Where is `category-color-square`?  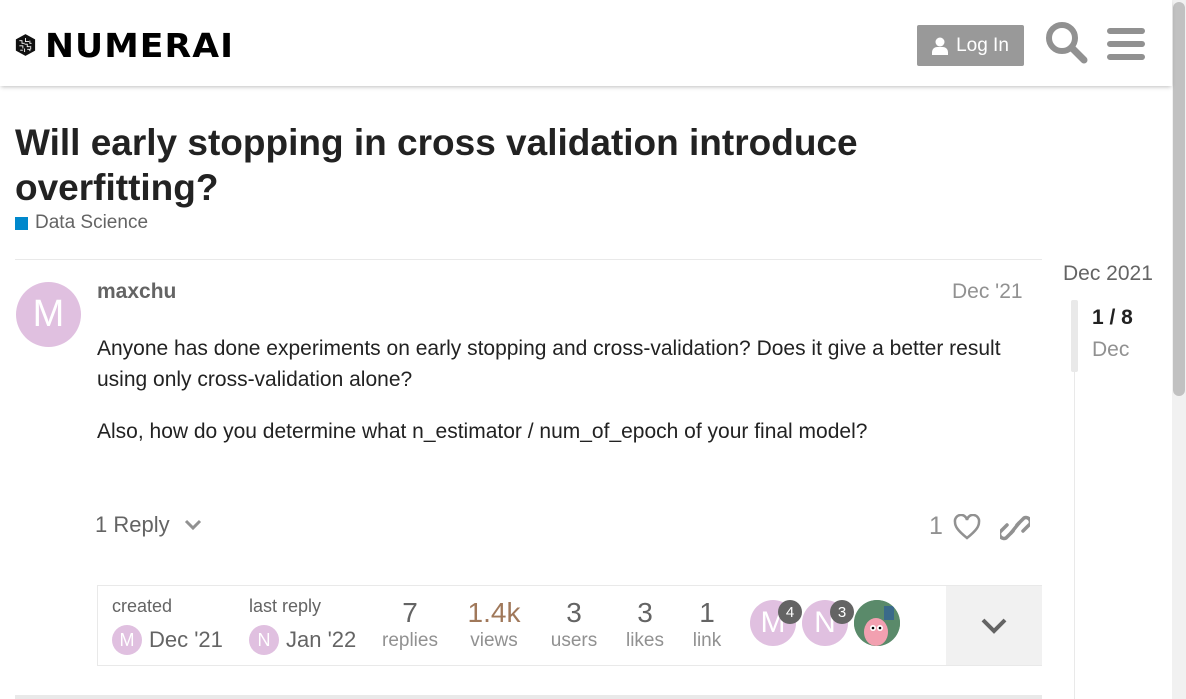
category-color-square is located at coordinates (21, 223).